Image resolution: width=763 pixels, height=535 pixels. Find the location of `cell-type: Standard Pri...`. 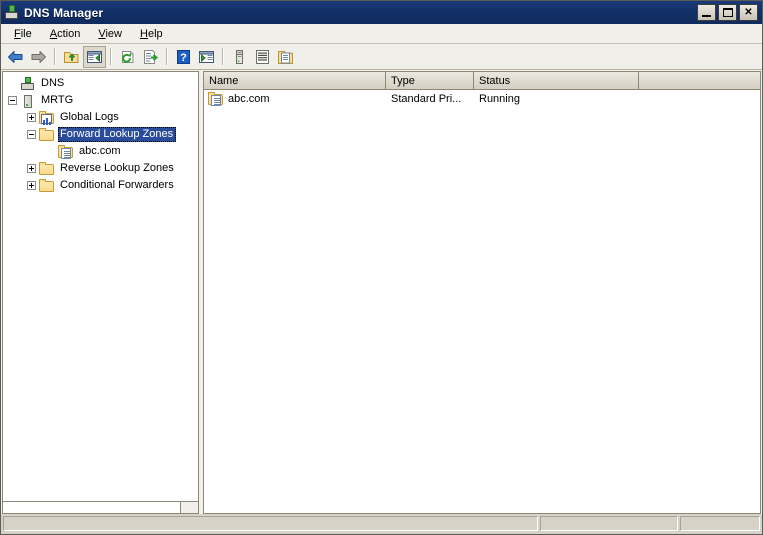

cell-type: Standard Pri... is located at coordinates (426, 98).